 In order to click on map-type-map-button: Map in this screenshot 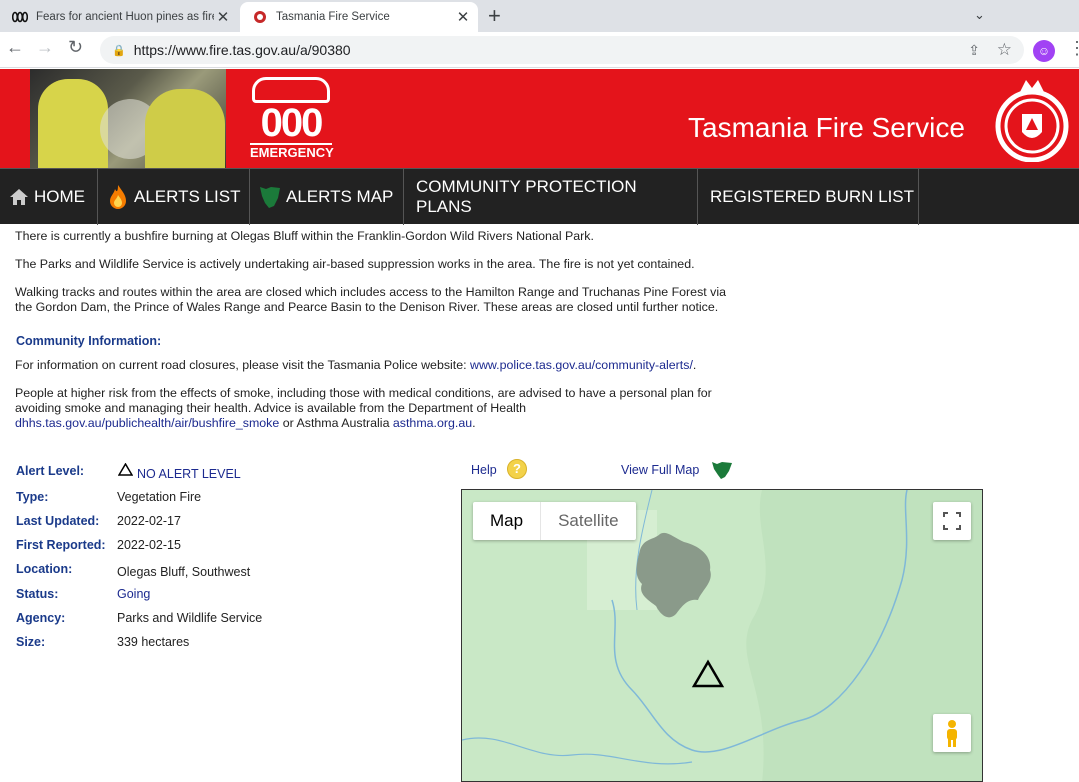, I will do `click(507, 521)`.